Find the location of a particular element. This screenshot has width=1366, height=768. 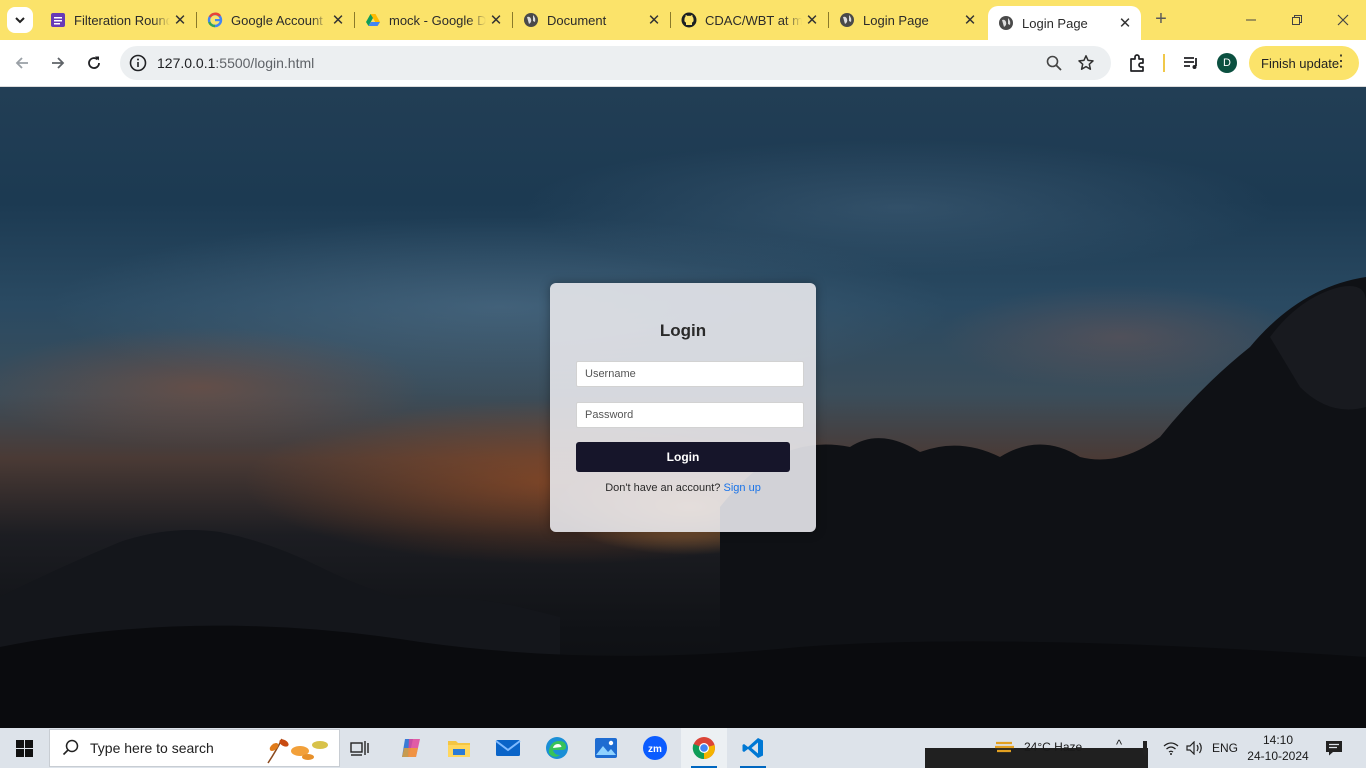

mail-app is located at coordinates (508, 748).